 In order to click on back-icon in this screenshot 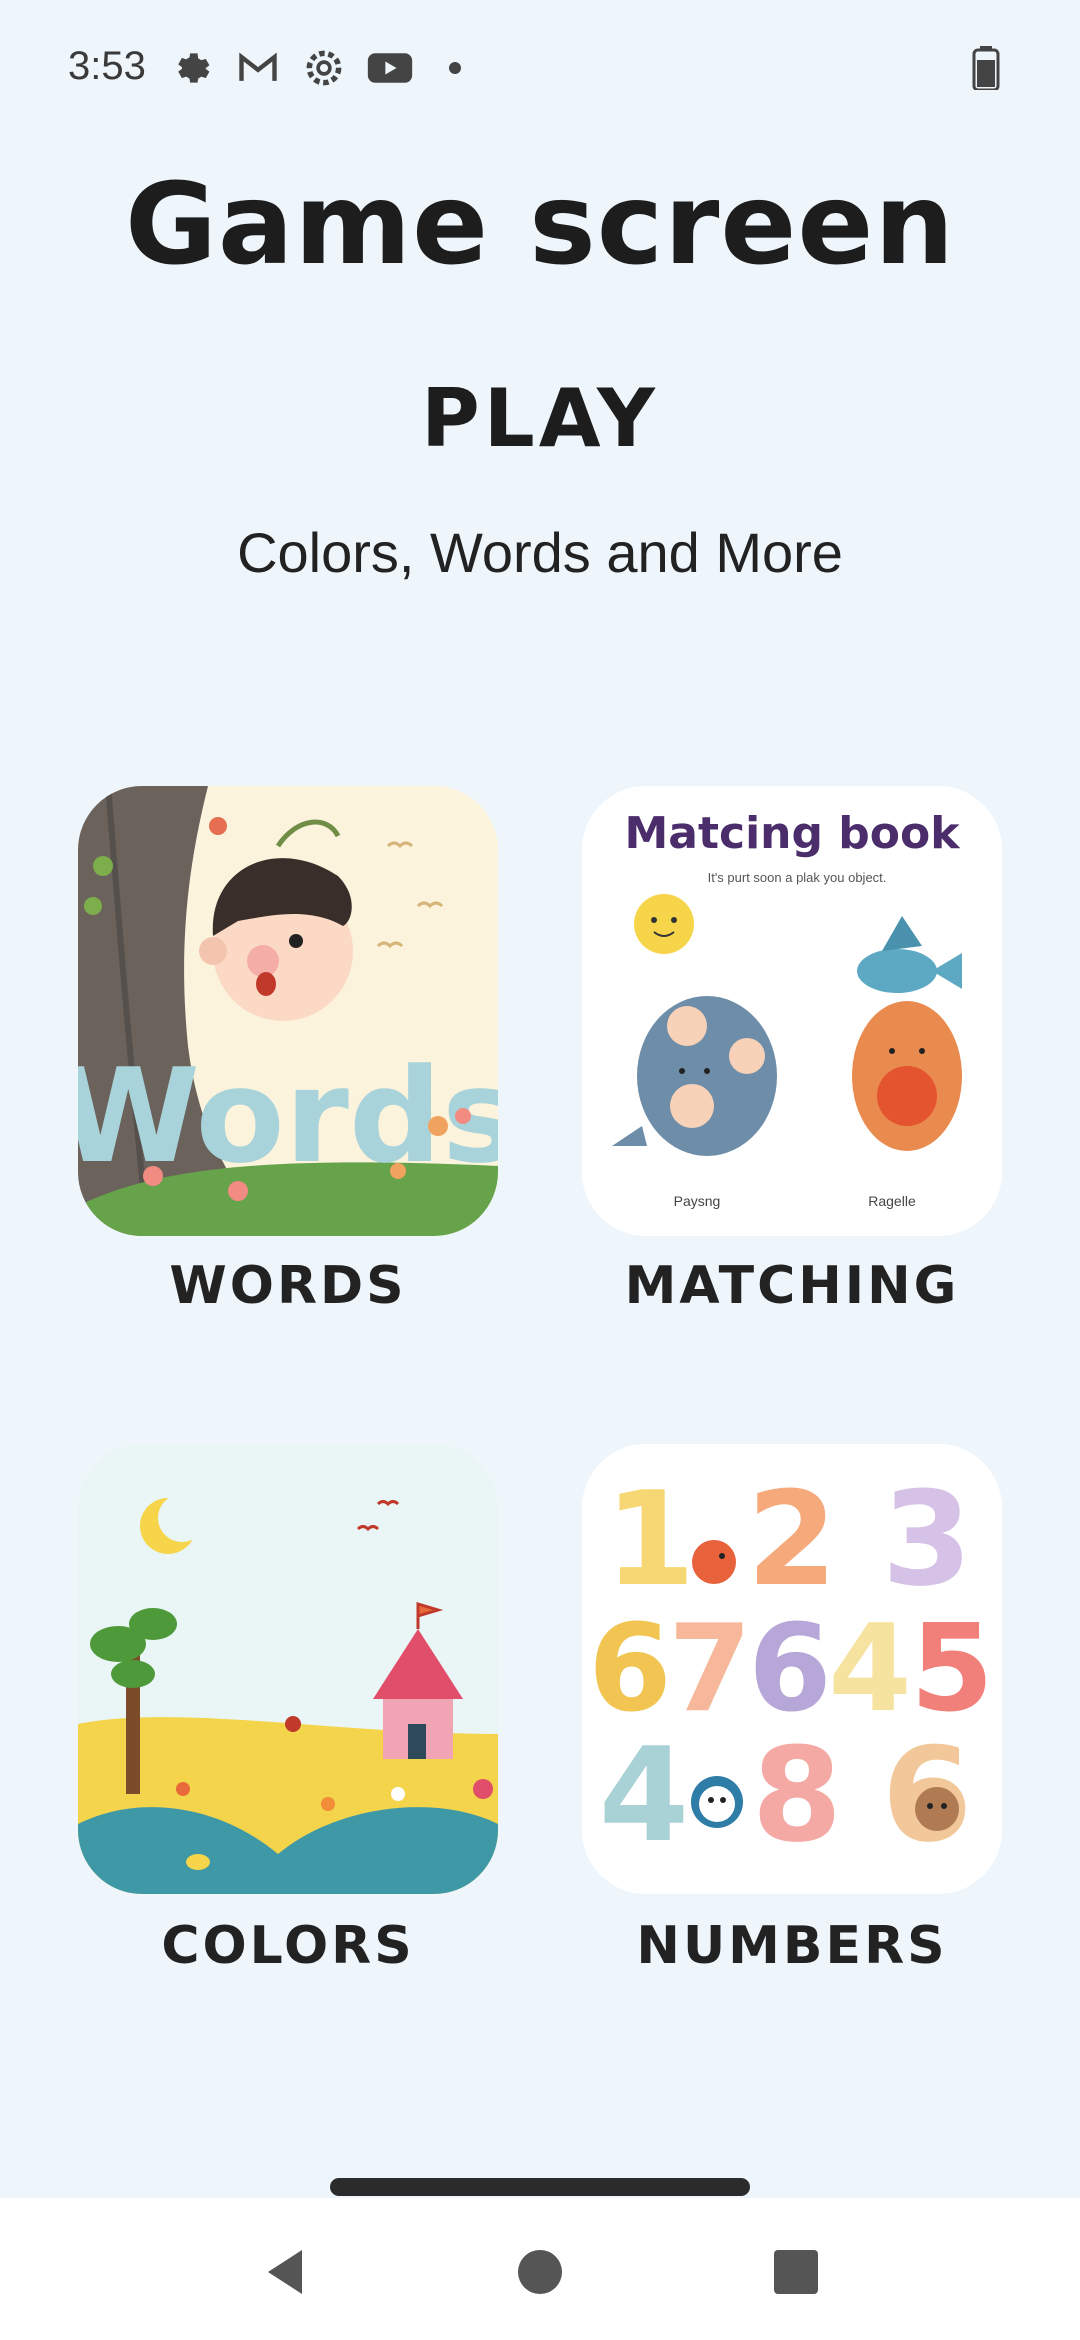, I will do `click(286, 2272)`.